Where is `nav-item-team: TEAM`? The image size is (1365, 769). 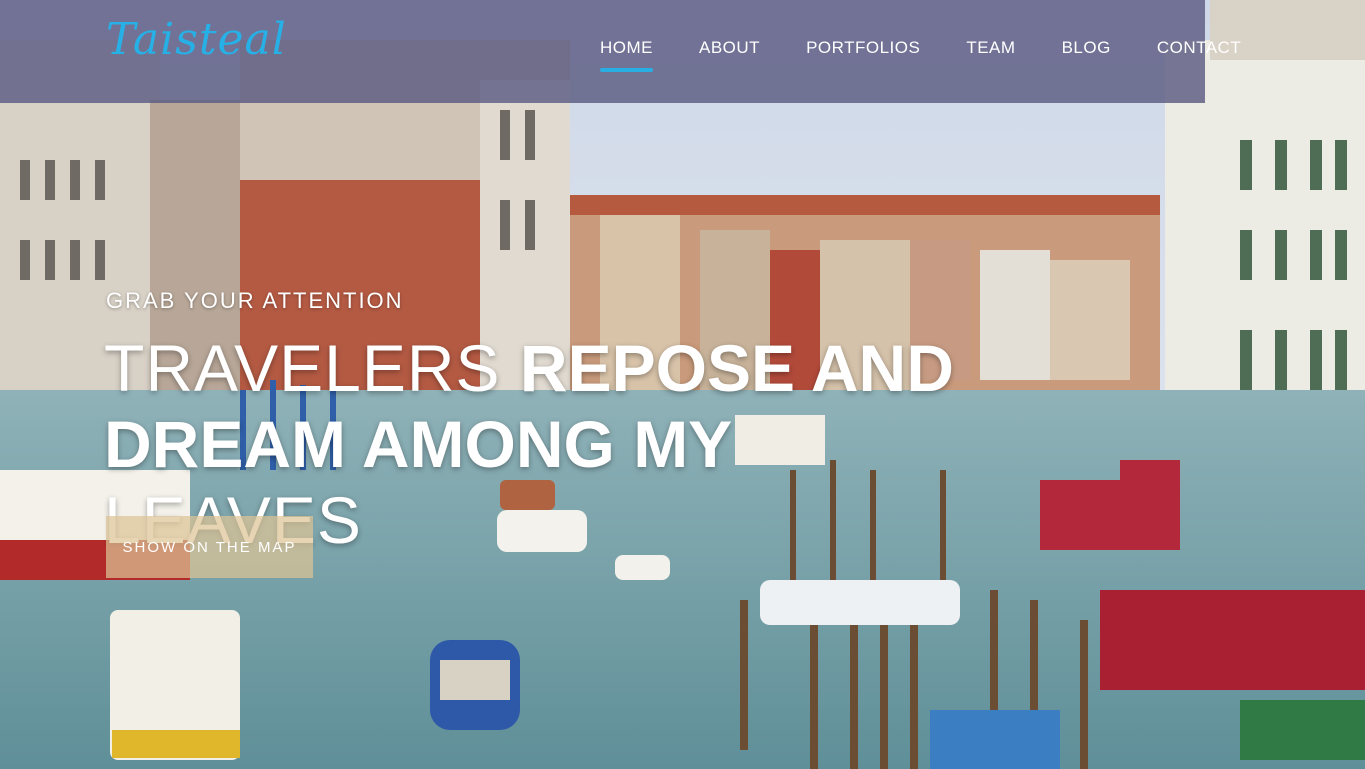
nav-item-team: TEAM is located at coordinates (990, 55).